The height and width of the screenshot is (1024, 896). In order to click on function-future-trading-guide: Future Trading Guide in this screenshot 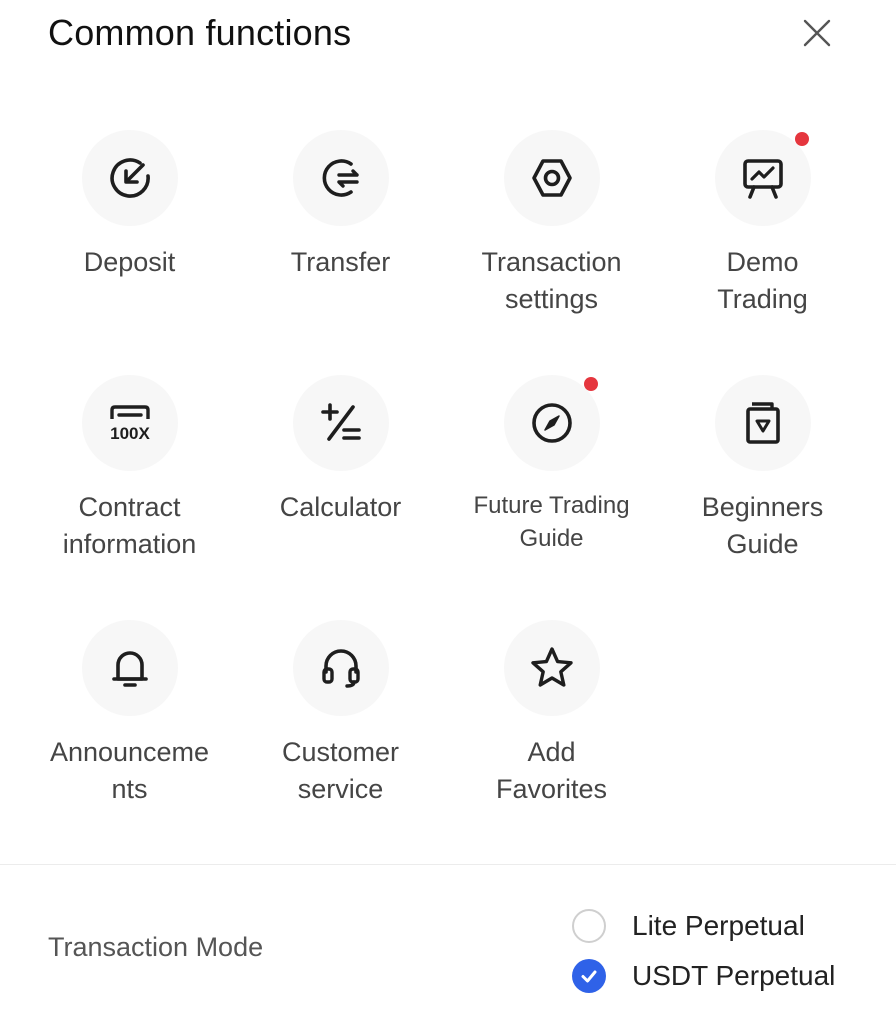, I will do `click(551, 490)`.